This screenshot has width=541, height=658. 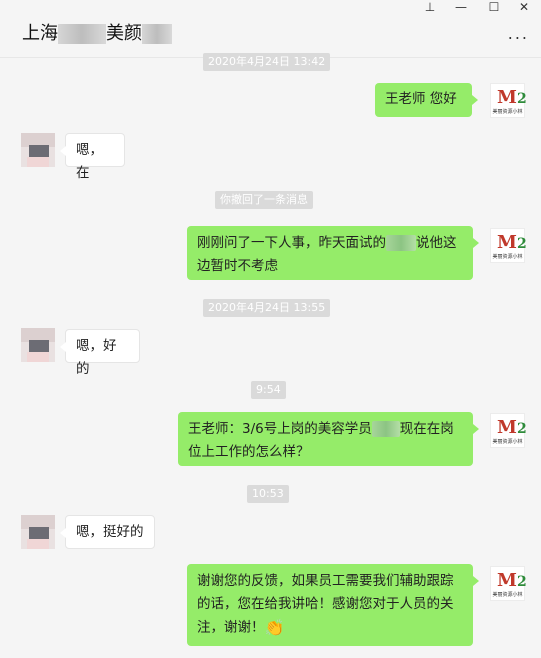 What do you see at coordinates (333, 253) in the screenshot?
I see `message-bubble-outgoing: 刚刚问了一下人事，昨天面试的 说他这边暂时不考虑` at bounding box center [333, 253].